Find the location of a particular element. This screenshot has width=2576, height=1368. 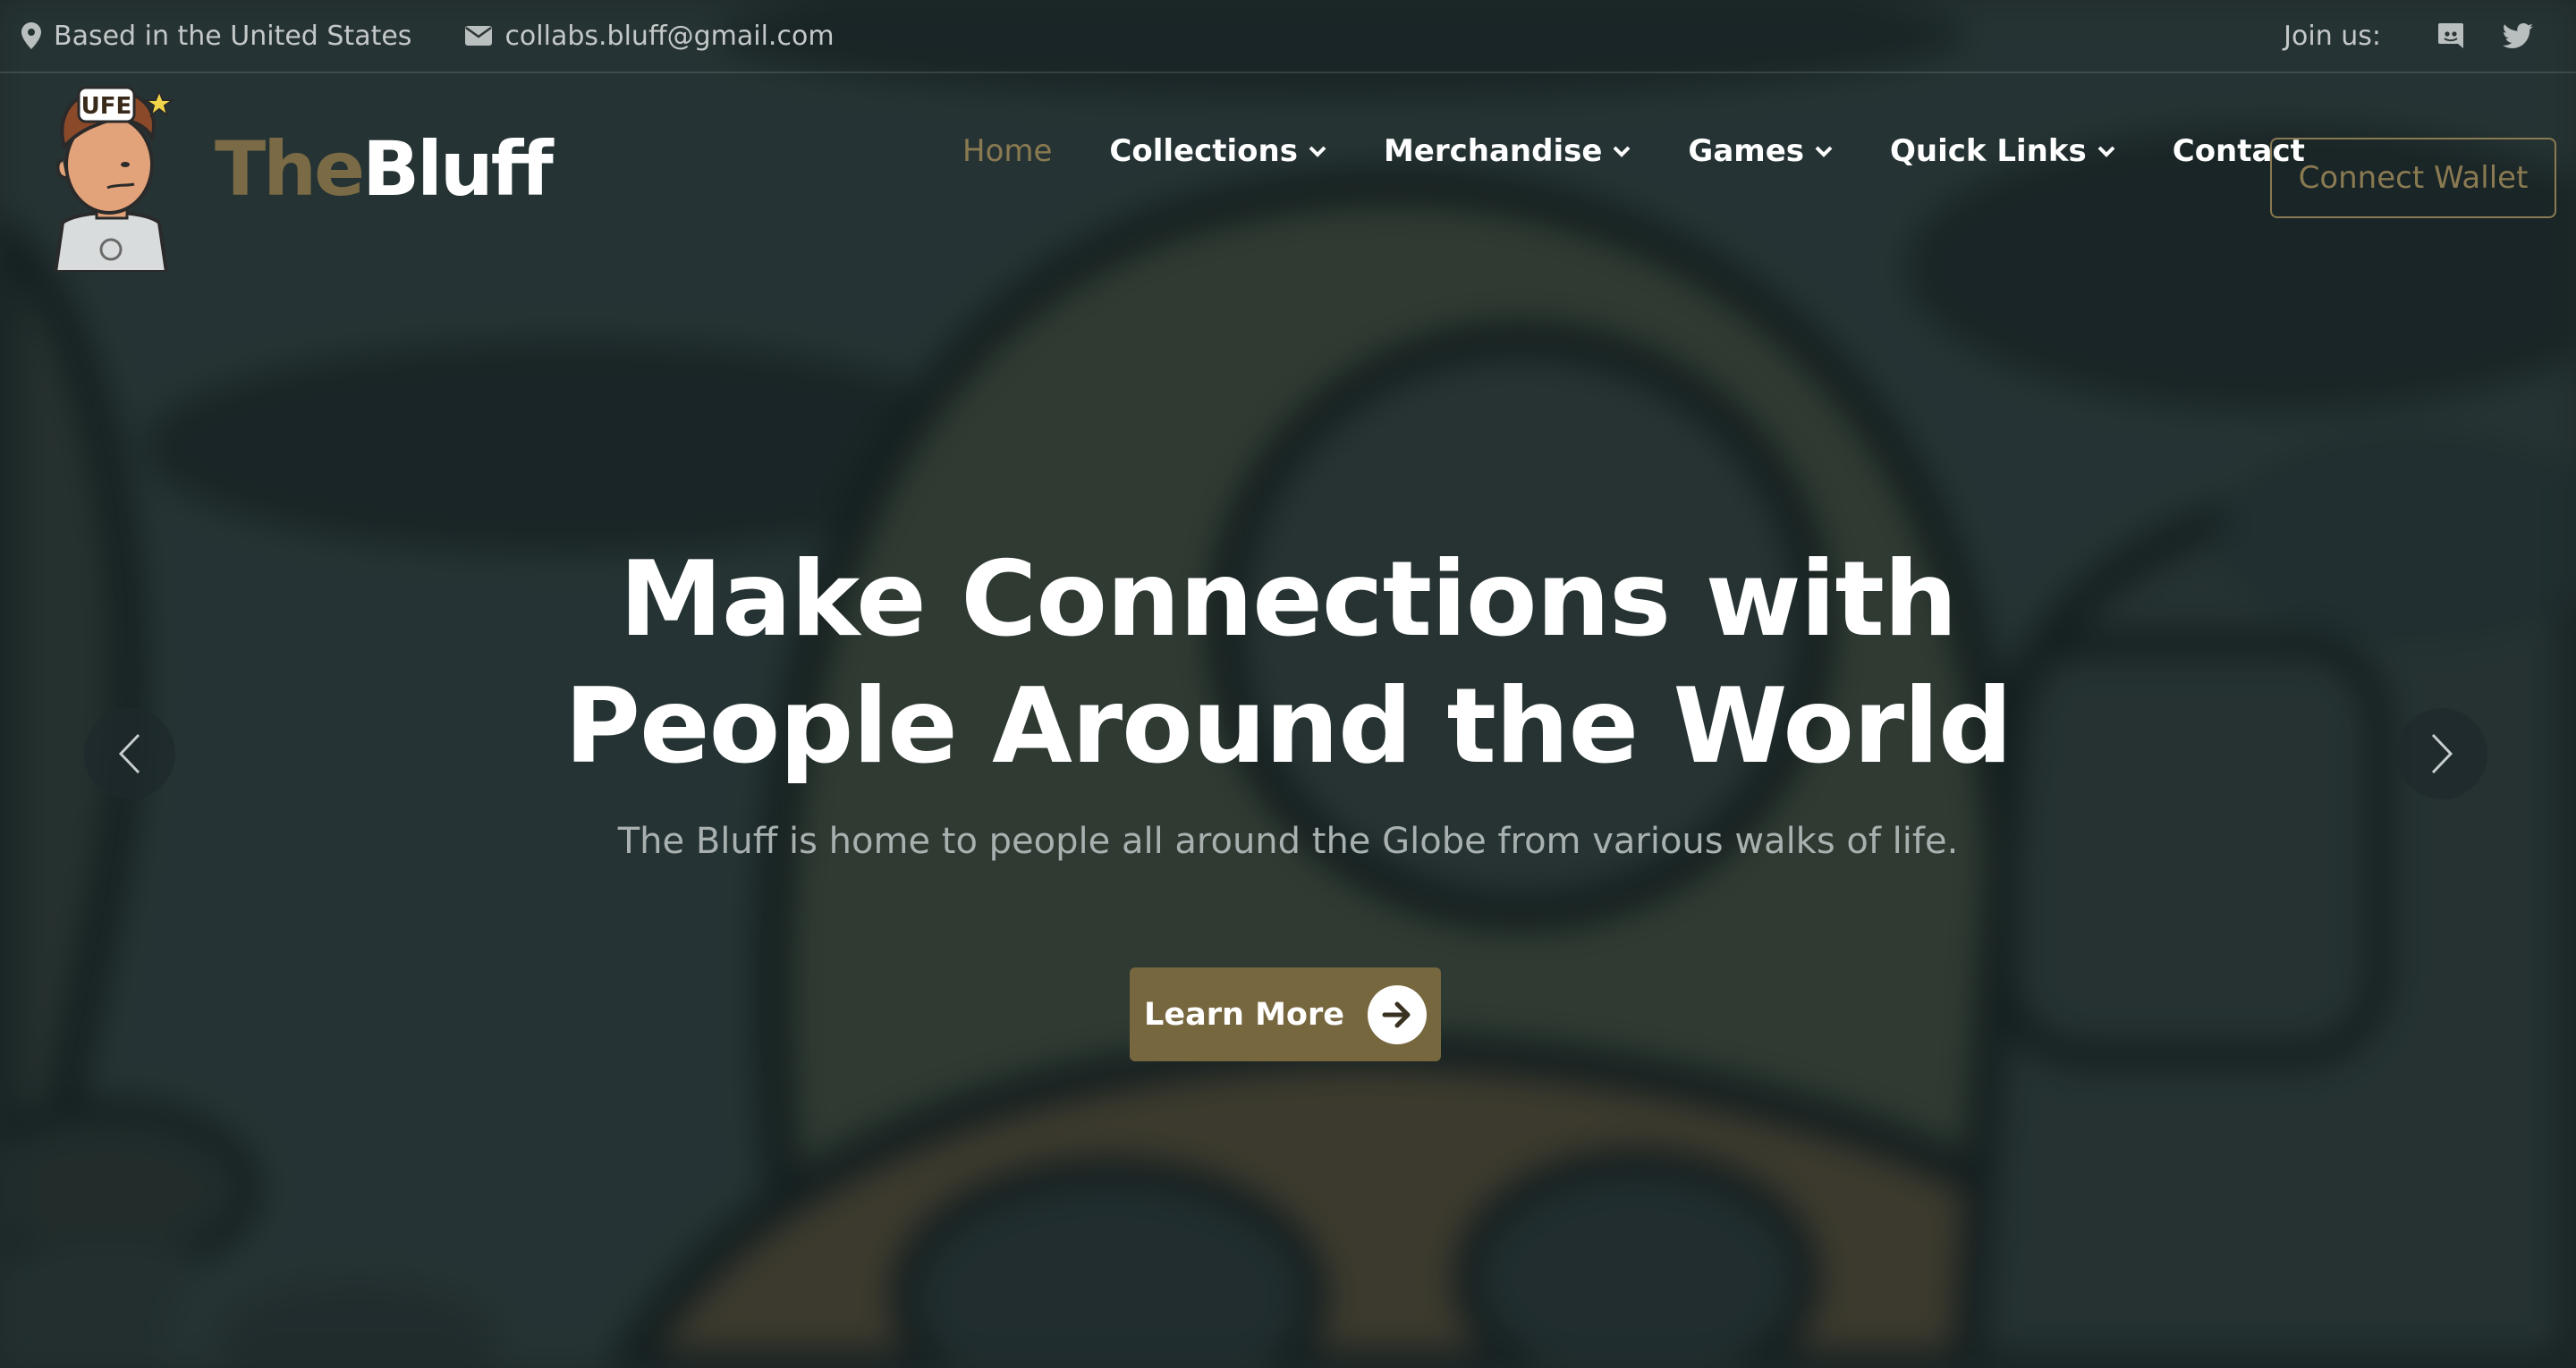

brand-the: The is located at coordinates (290, 169).